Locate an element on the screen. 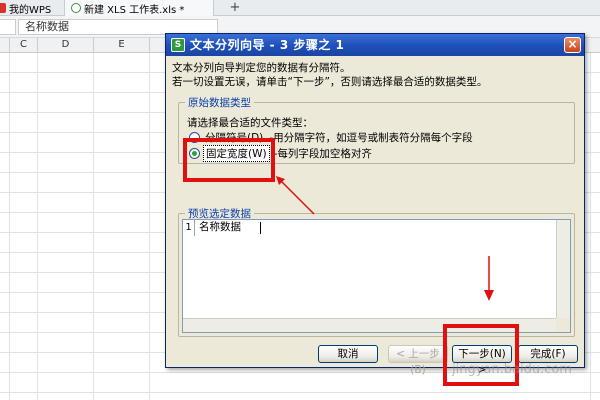 This screenshot has height=400, width=600. new-tab-button: + is located at coordinates (235, 8).